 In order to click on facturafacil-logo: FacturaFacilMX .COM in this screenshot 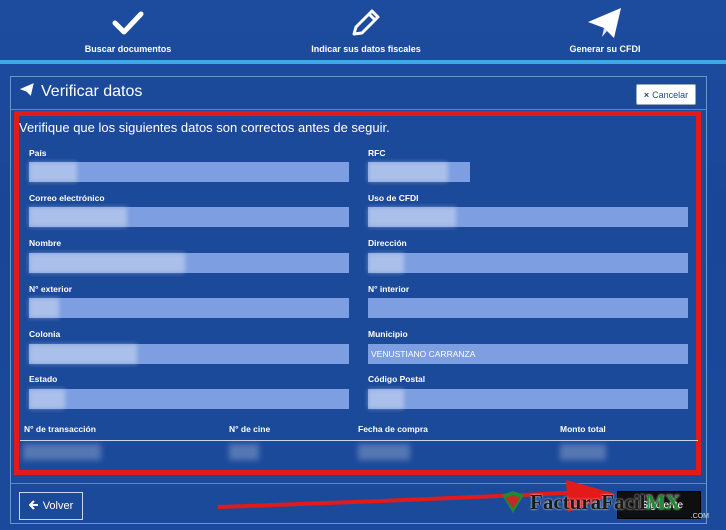, I will do `click(607, 502)`.